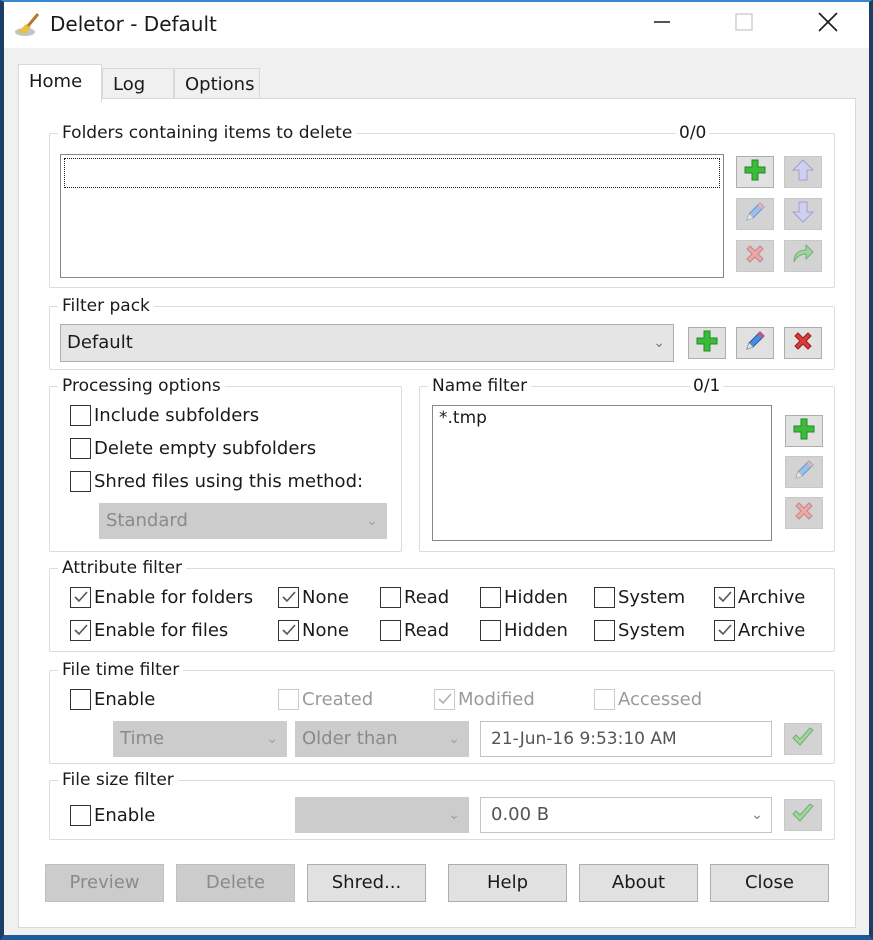 The width and height of the screenshot is (873, 940). I want to click on modified-label: Modified, so click(496, 699).